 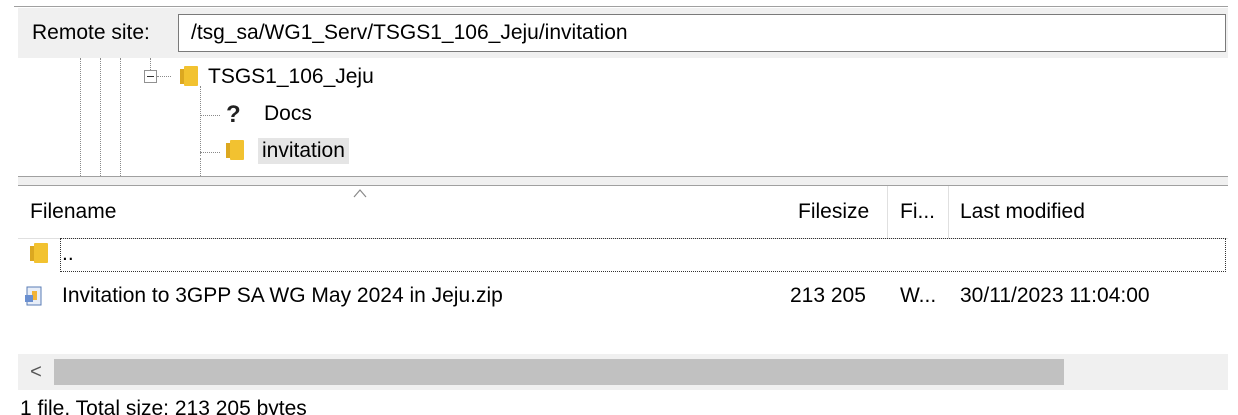 What do you see at coordinates (360, 193) in the screenshot?
I see `sort-ascending-icon` at bounding box center [360, 193].